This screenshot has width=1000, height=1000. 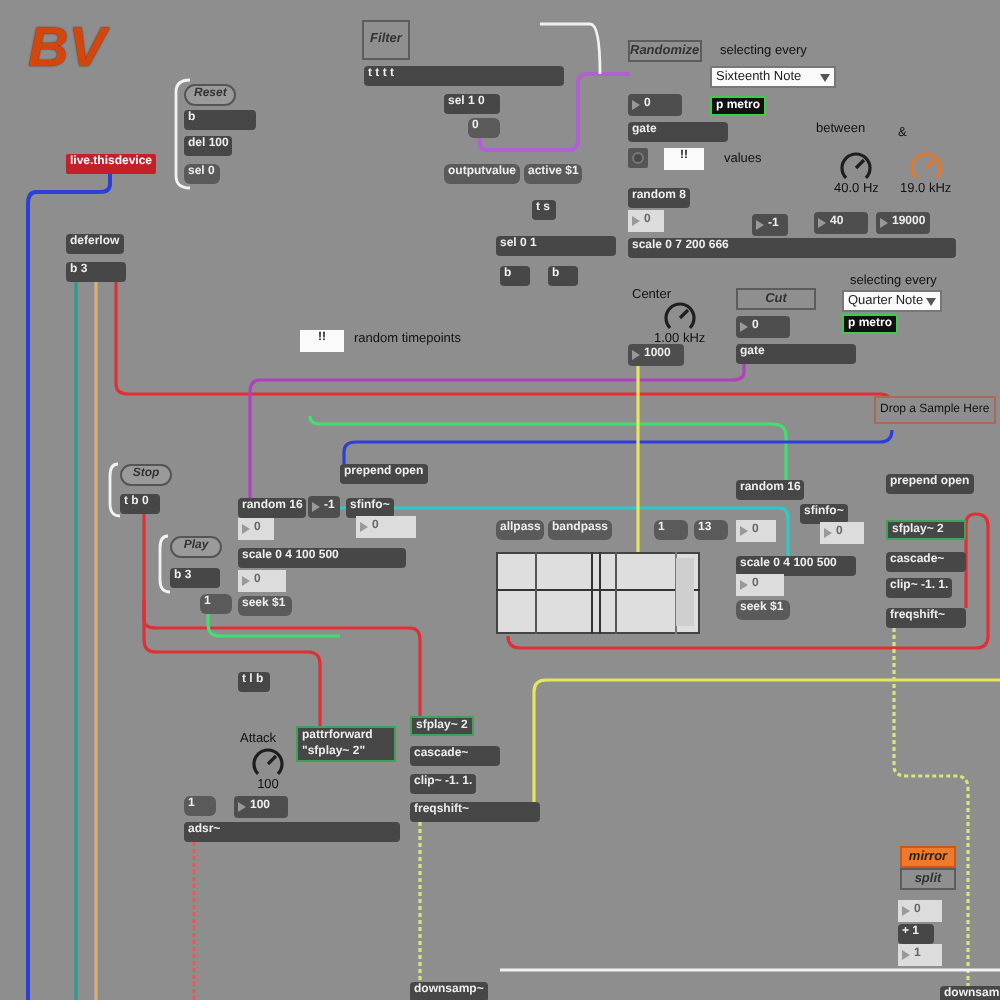 What do you see at coordinates (638, 158) in the screenshot?
I see `toggle` at bounding box center [638, 158].